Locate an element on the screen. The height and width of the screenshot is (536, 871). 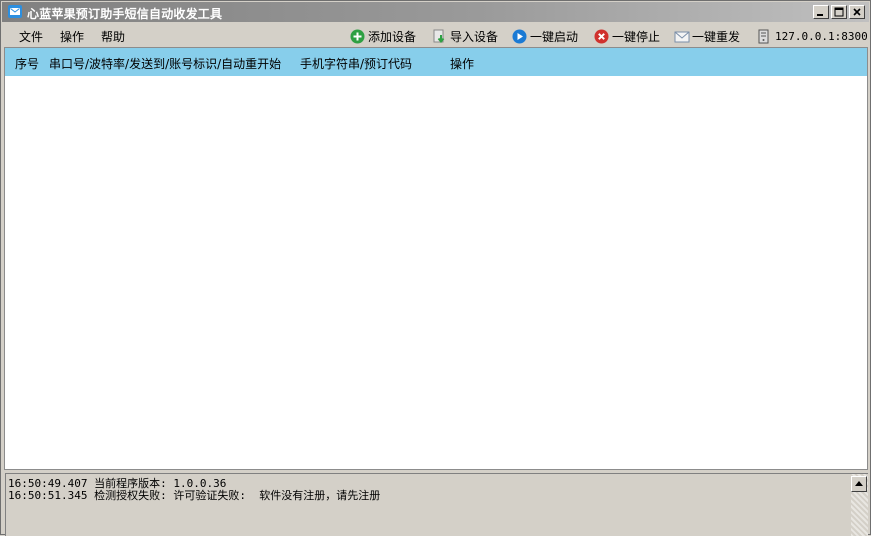
arrow-up-icon is located at coordinates (859, 483).